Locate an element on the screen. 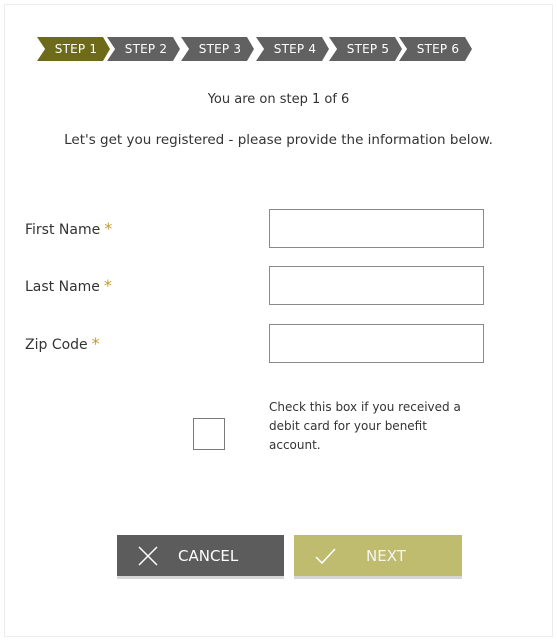 Image resolution: width=557 pixels, height=641 pixels. zip-code-label: Zip Code * is located at coordinates (62, 343).